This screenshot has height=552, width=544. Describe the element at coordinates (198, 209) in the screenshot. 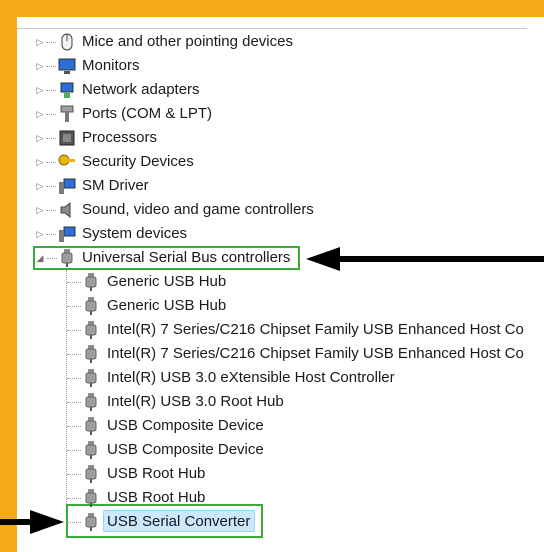

I see `tree-category-label: Sound, video and game controllers` at that location.